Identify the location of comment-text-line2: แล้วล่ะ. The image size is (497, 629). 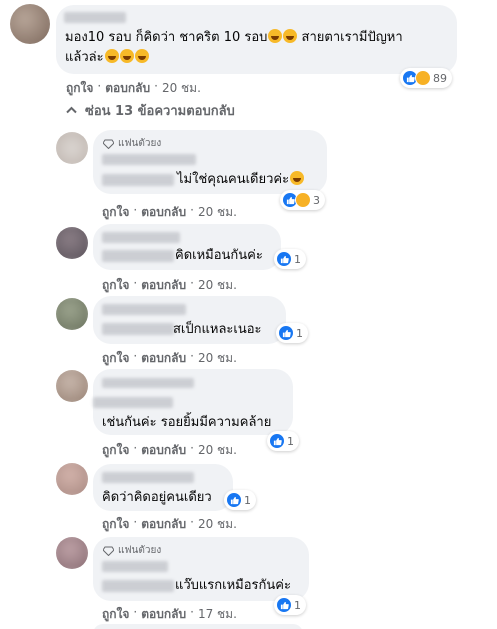
(107, 57).